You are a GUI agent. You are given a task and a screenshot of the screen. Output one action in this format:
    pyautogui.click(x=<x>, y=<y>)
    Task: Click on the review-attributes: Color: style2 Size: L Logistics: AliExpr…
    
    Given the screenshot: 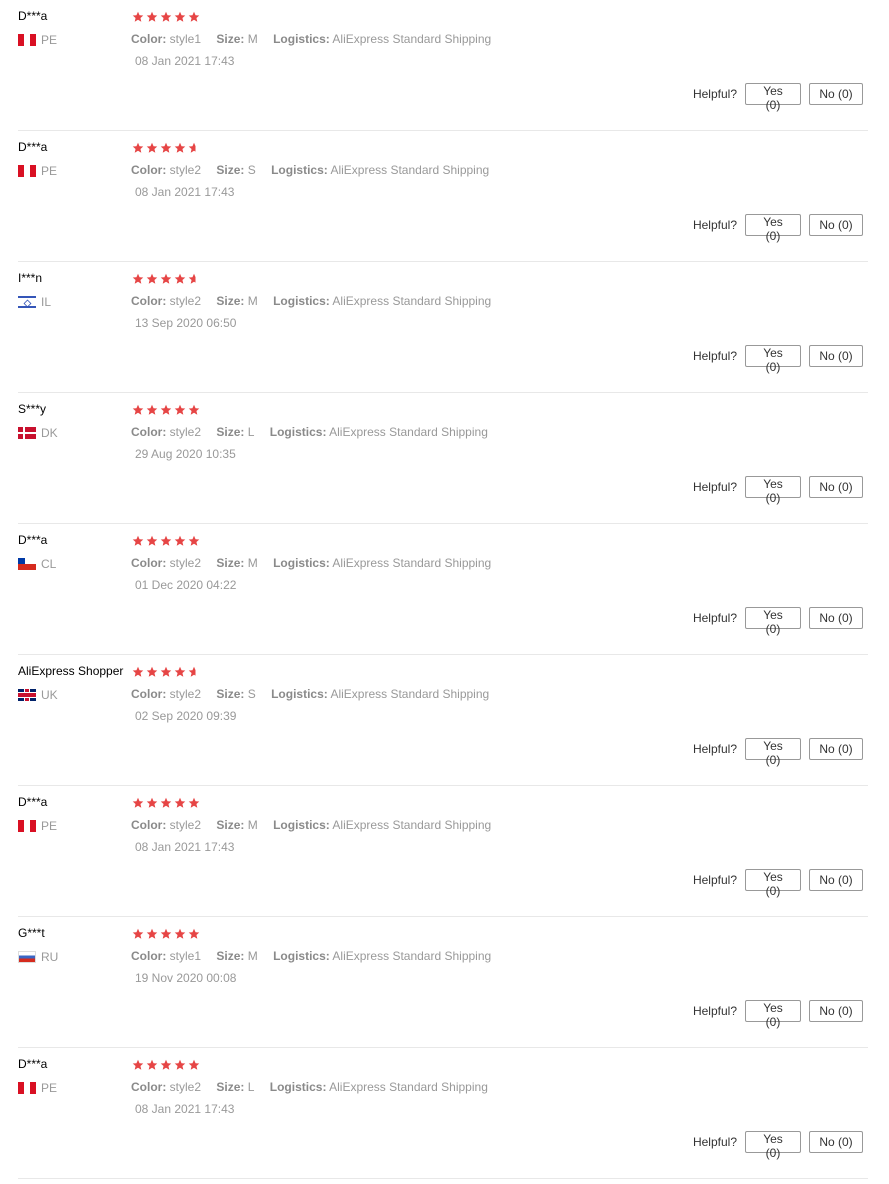 What is the action you would take?
    pyautogui.click(x=315, y=1087)
    